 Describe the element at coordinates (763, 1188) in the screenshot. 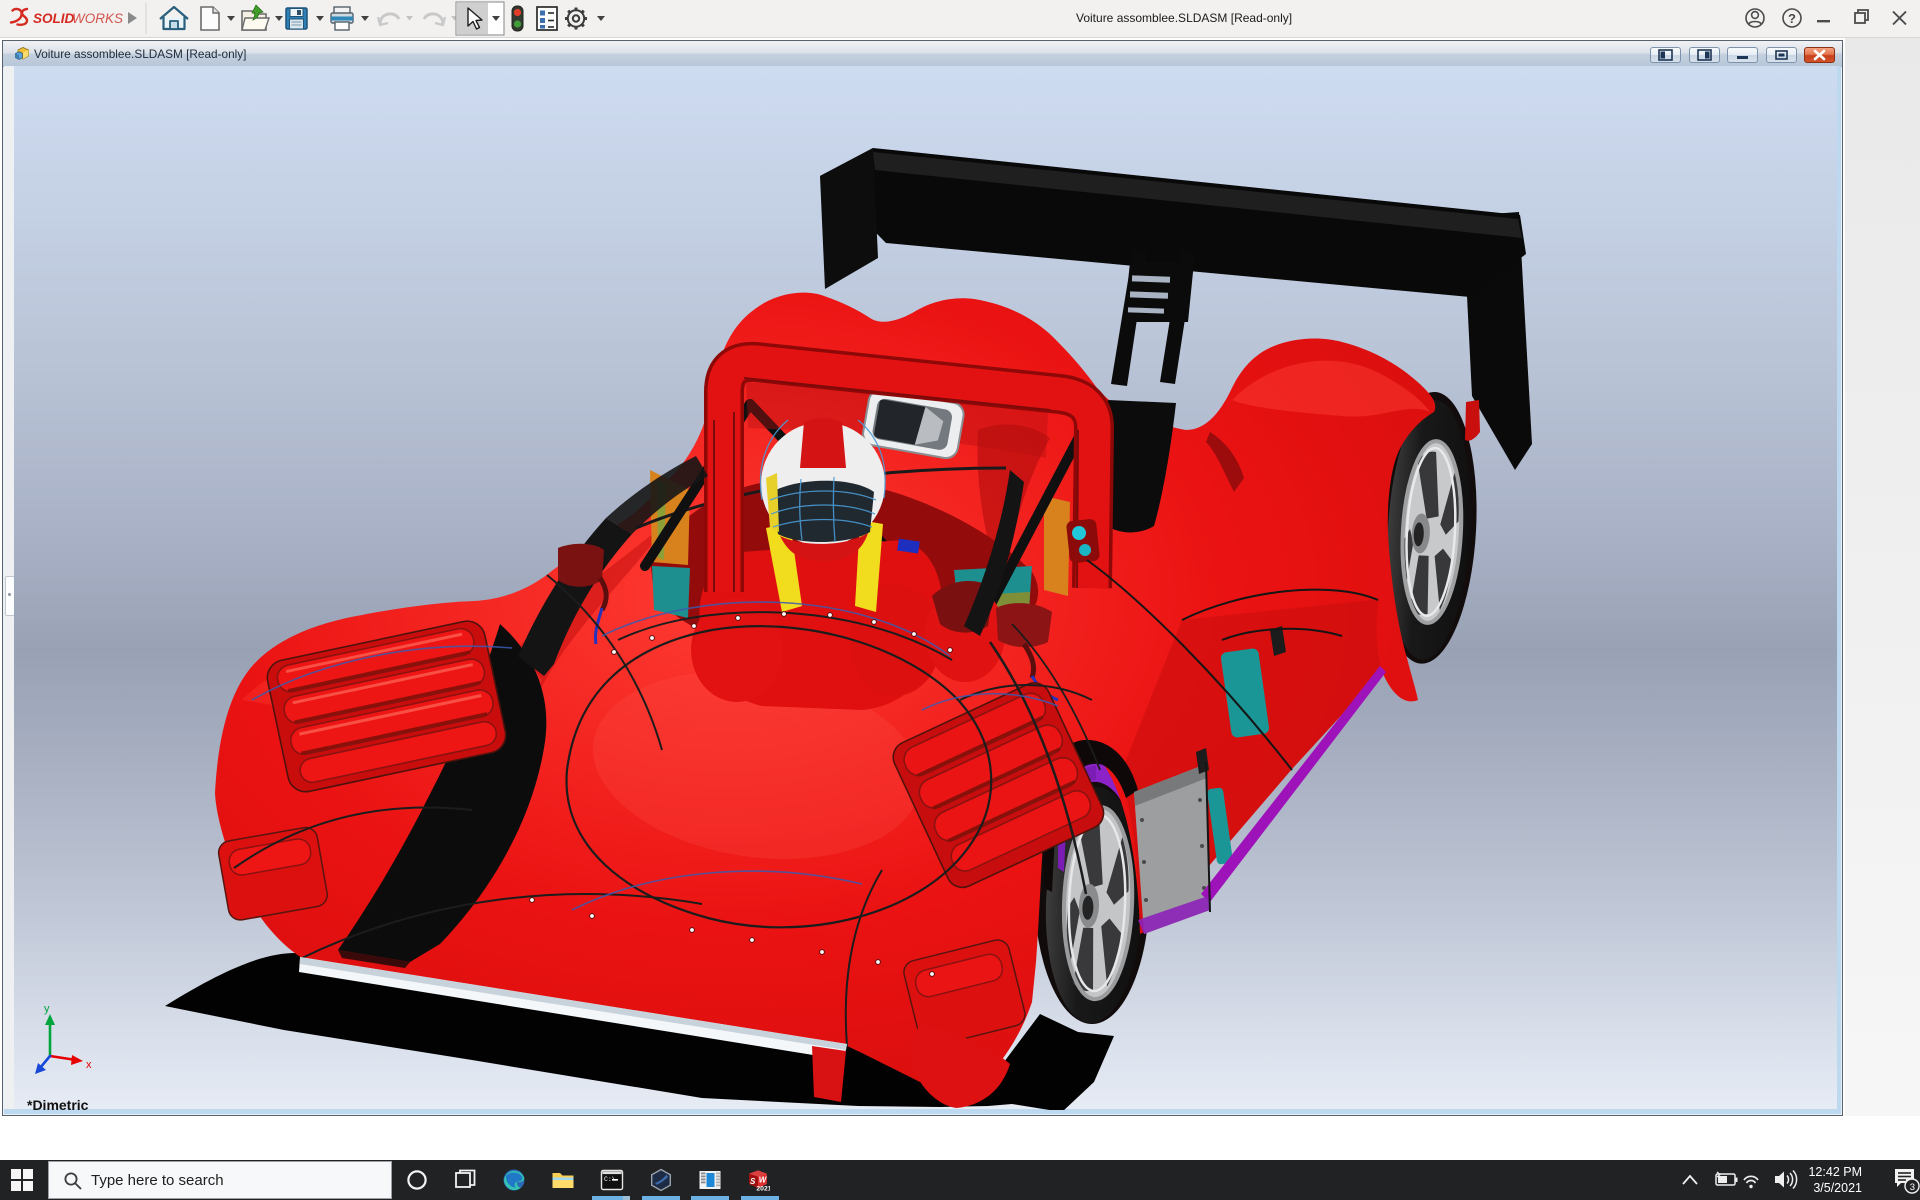

I see `svg-text: 2021` at that location.